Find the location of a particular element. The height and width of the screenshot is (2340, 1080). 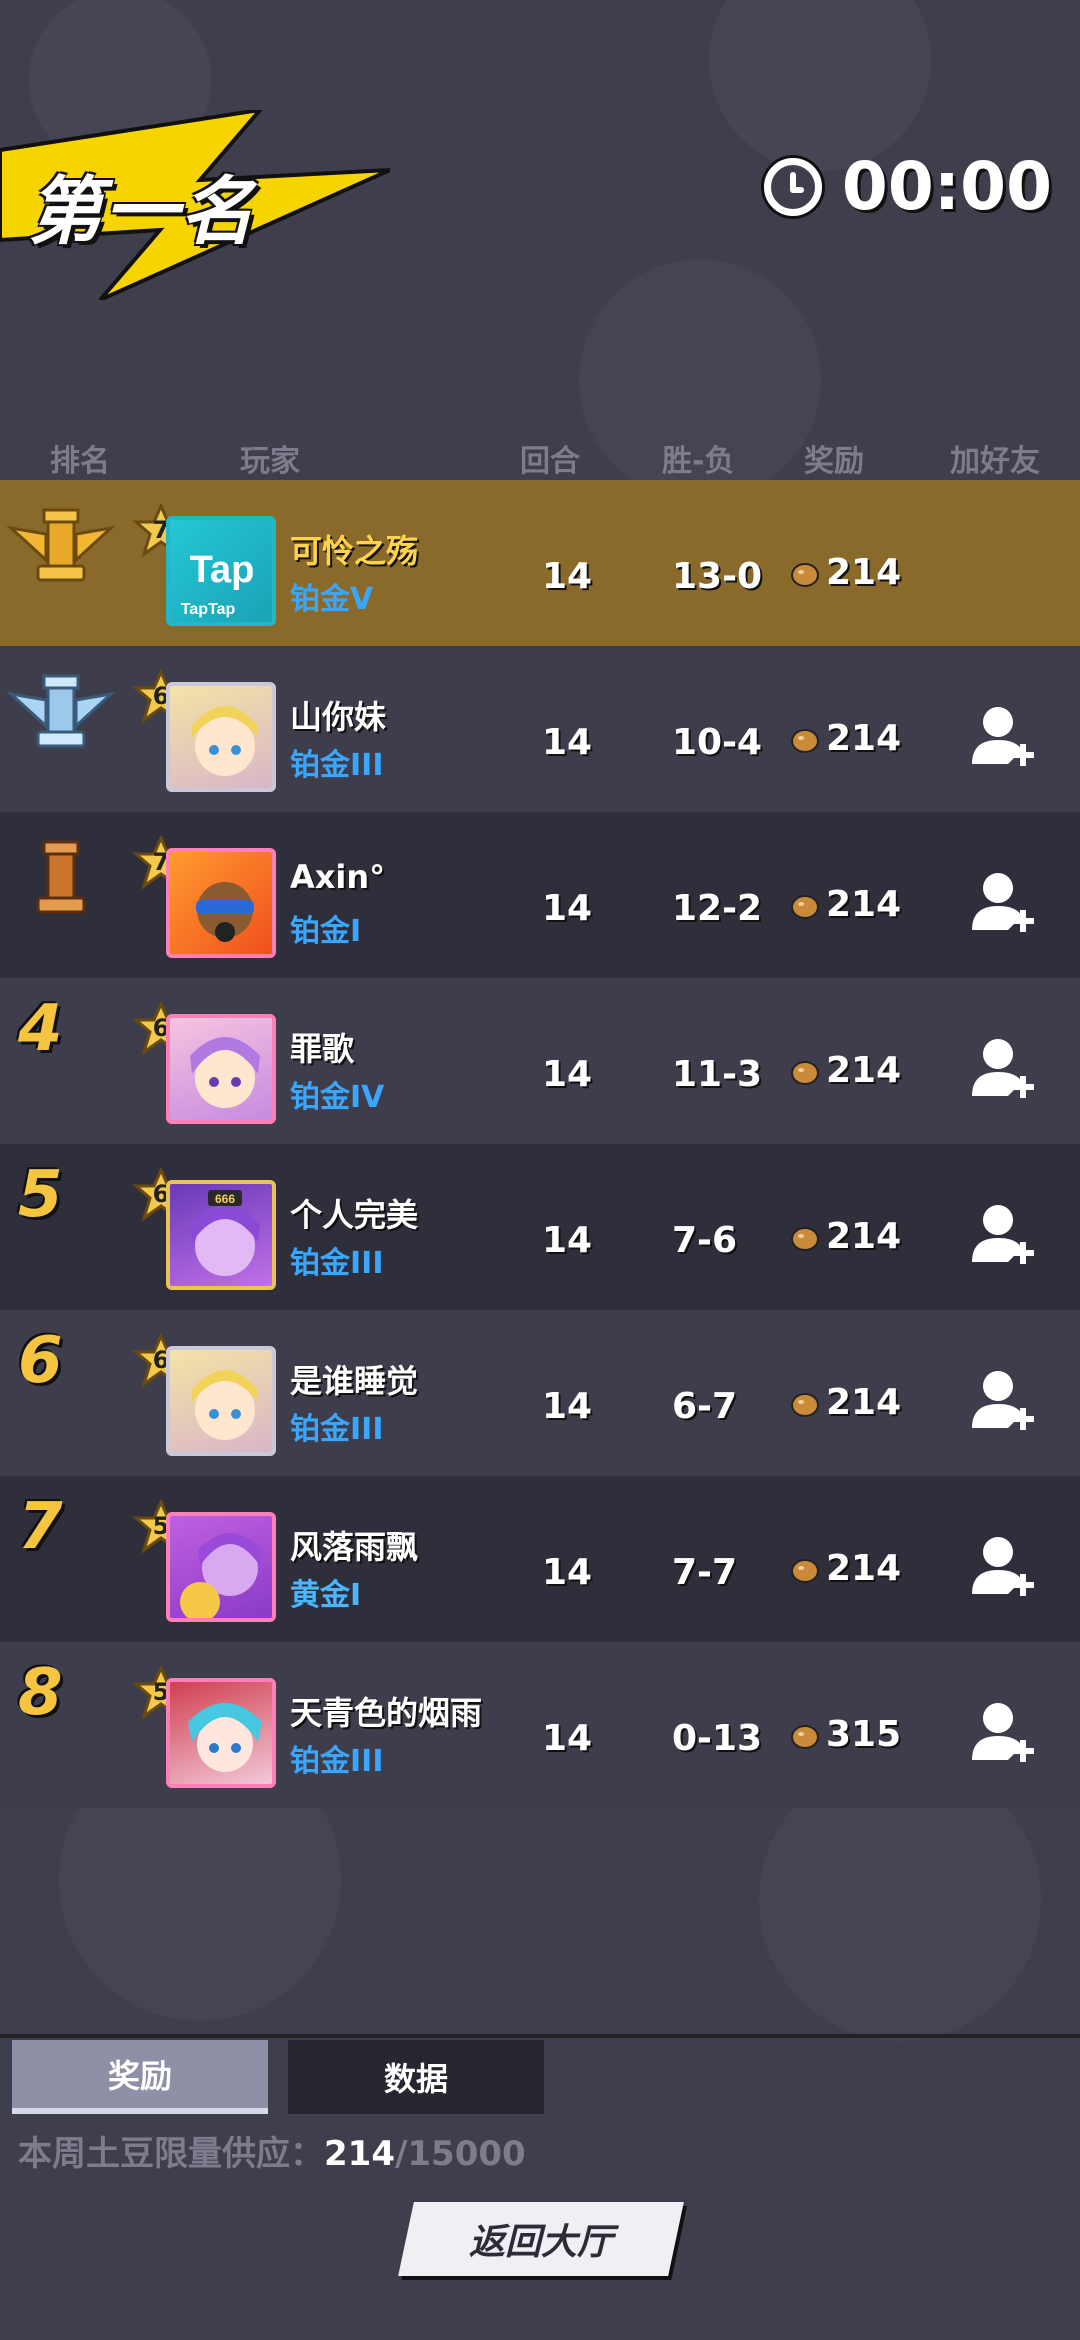

clock-icon is located at coordinates (792, 186).